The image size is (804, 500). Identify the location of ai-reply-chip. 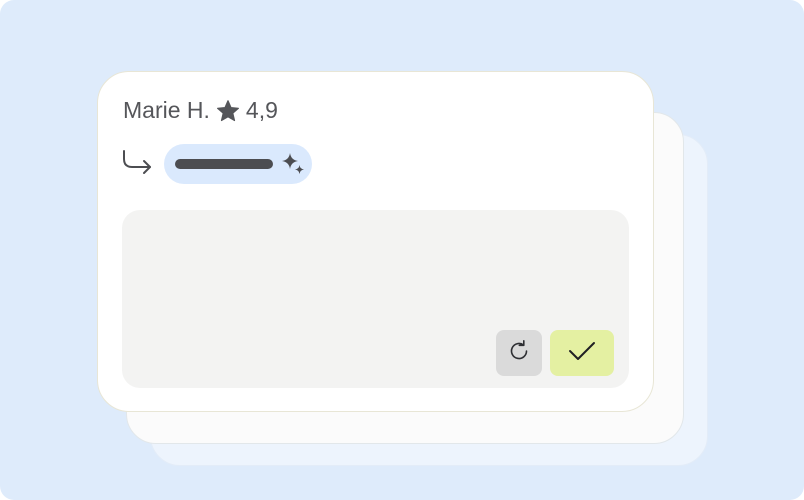
(238, 164).